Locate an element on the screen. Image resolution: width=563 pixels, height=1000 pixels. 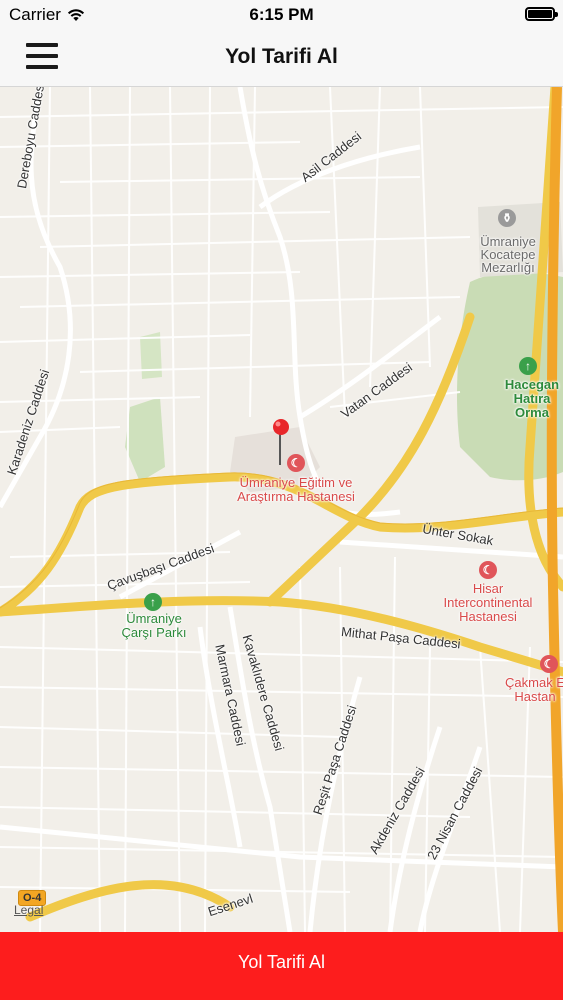
legal-link: Legal is located at coordinates (28, 910).